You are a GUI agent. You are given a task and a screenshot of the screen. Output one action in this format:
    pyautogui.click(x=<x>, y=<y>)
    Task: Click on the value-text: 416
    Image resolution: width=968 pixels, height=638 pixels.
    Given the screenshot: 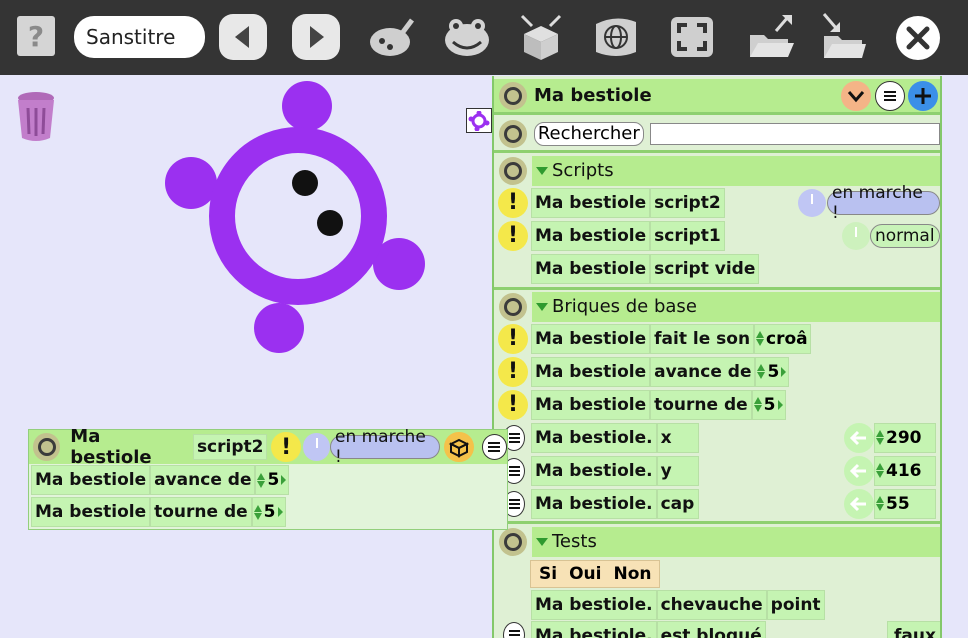 What is the action you would take?
    pyautogui.click(x=904, y=470)
    